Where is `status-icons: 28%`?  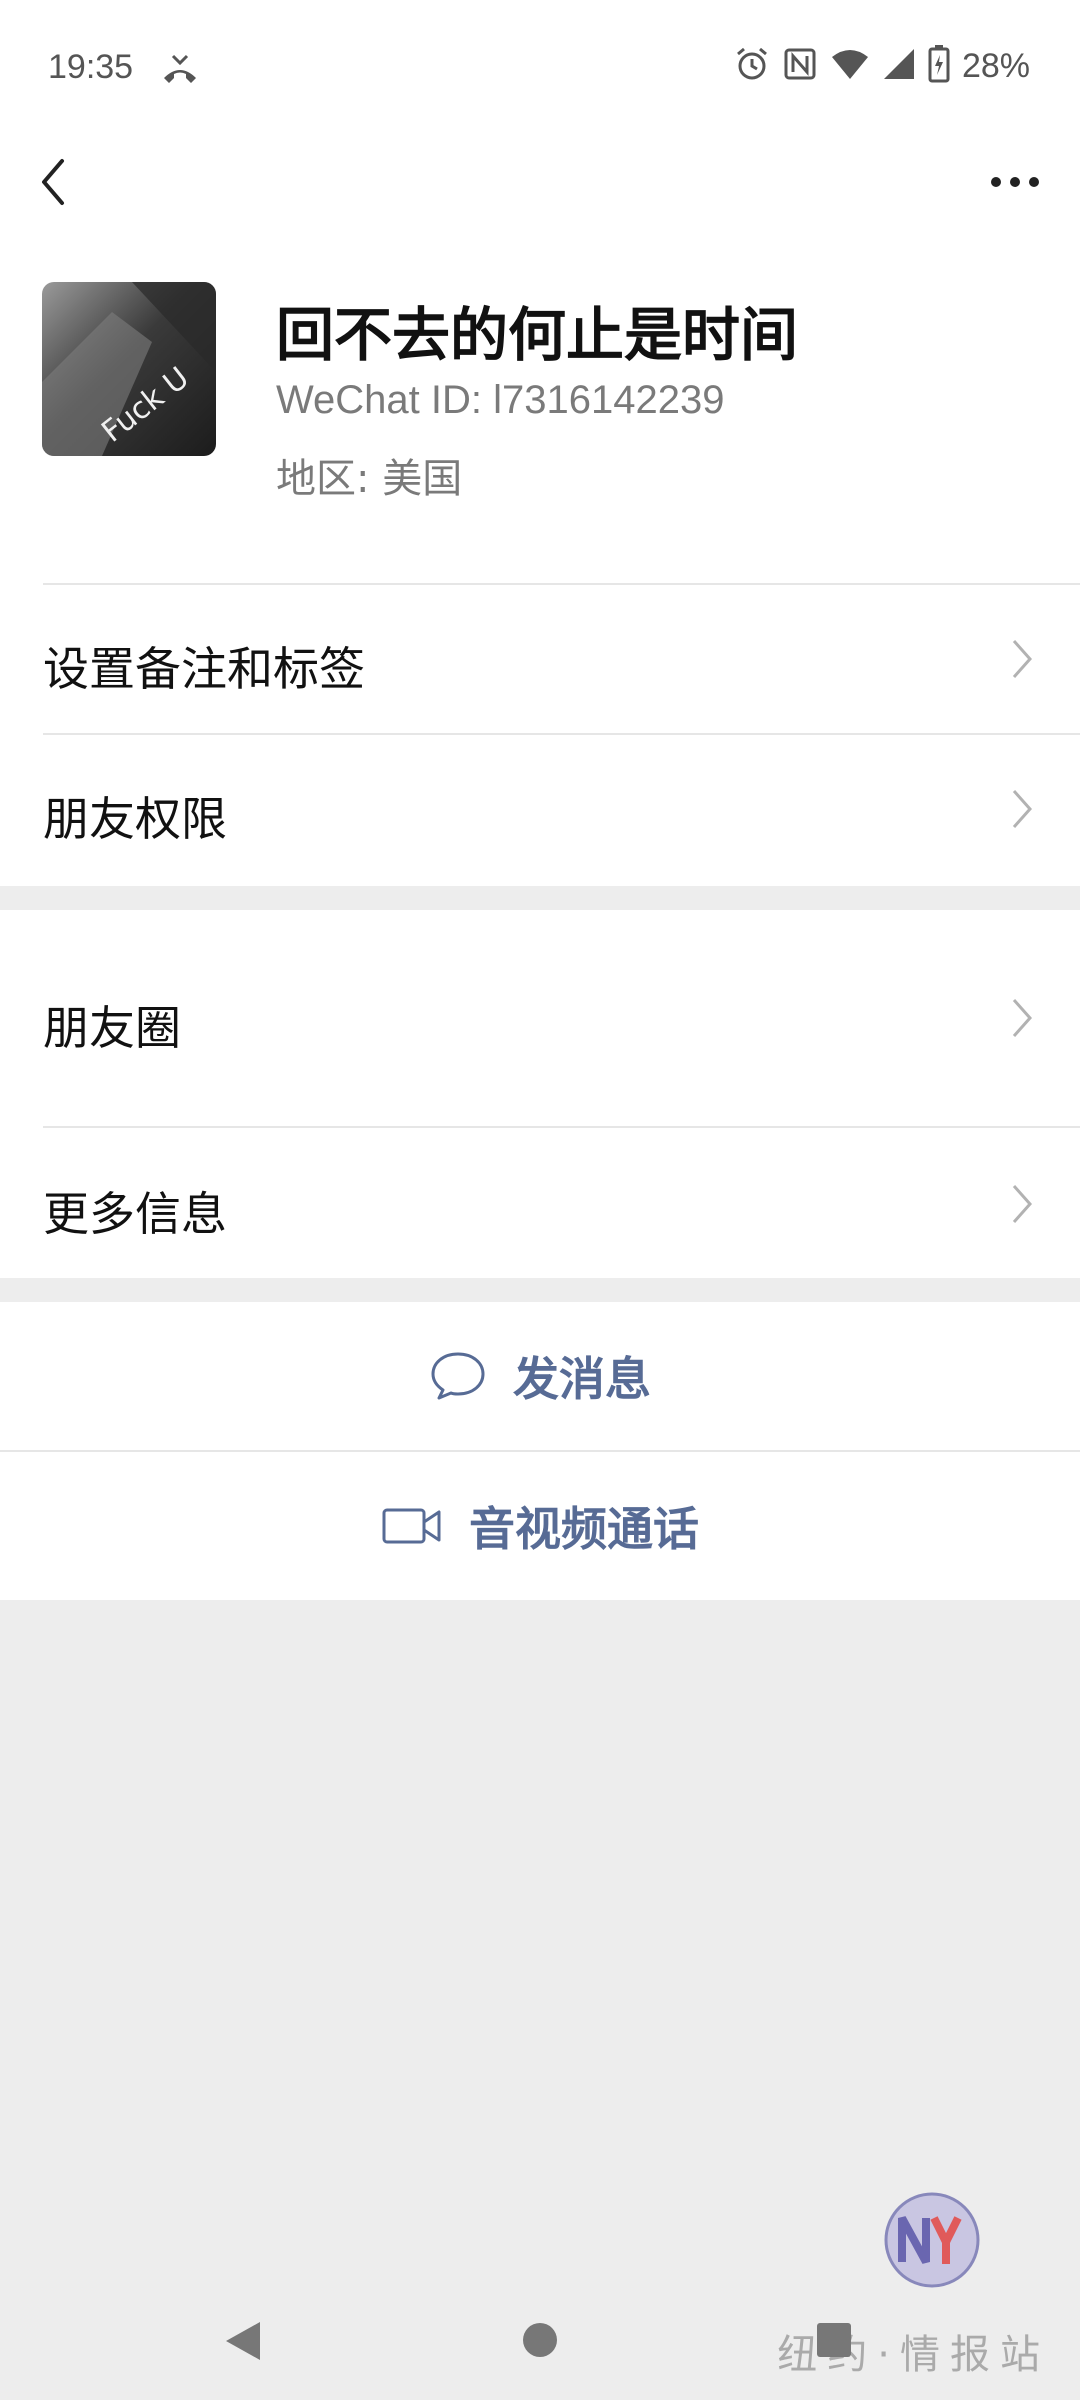
status-icons: 28% is located at coordinates (882, 66).